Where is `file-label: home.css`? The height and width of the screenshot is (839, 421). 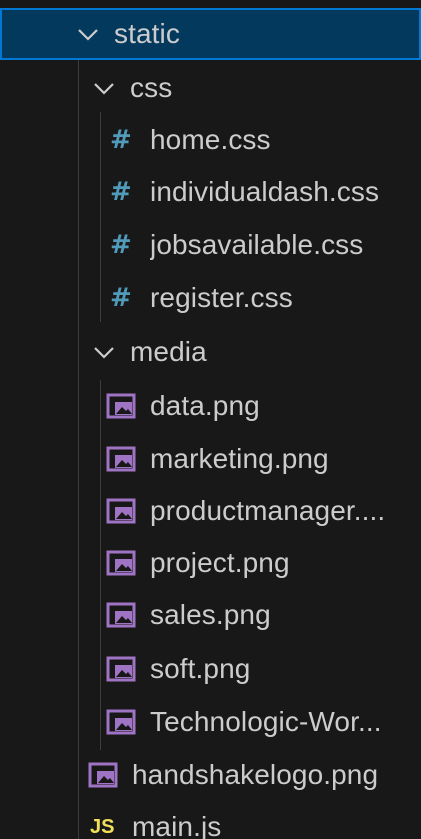 file-label: home.css is located at coordinates (210, 139).